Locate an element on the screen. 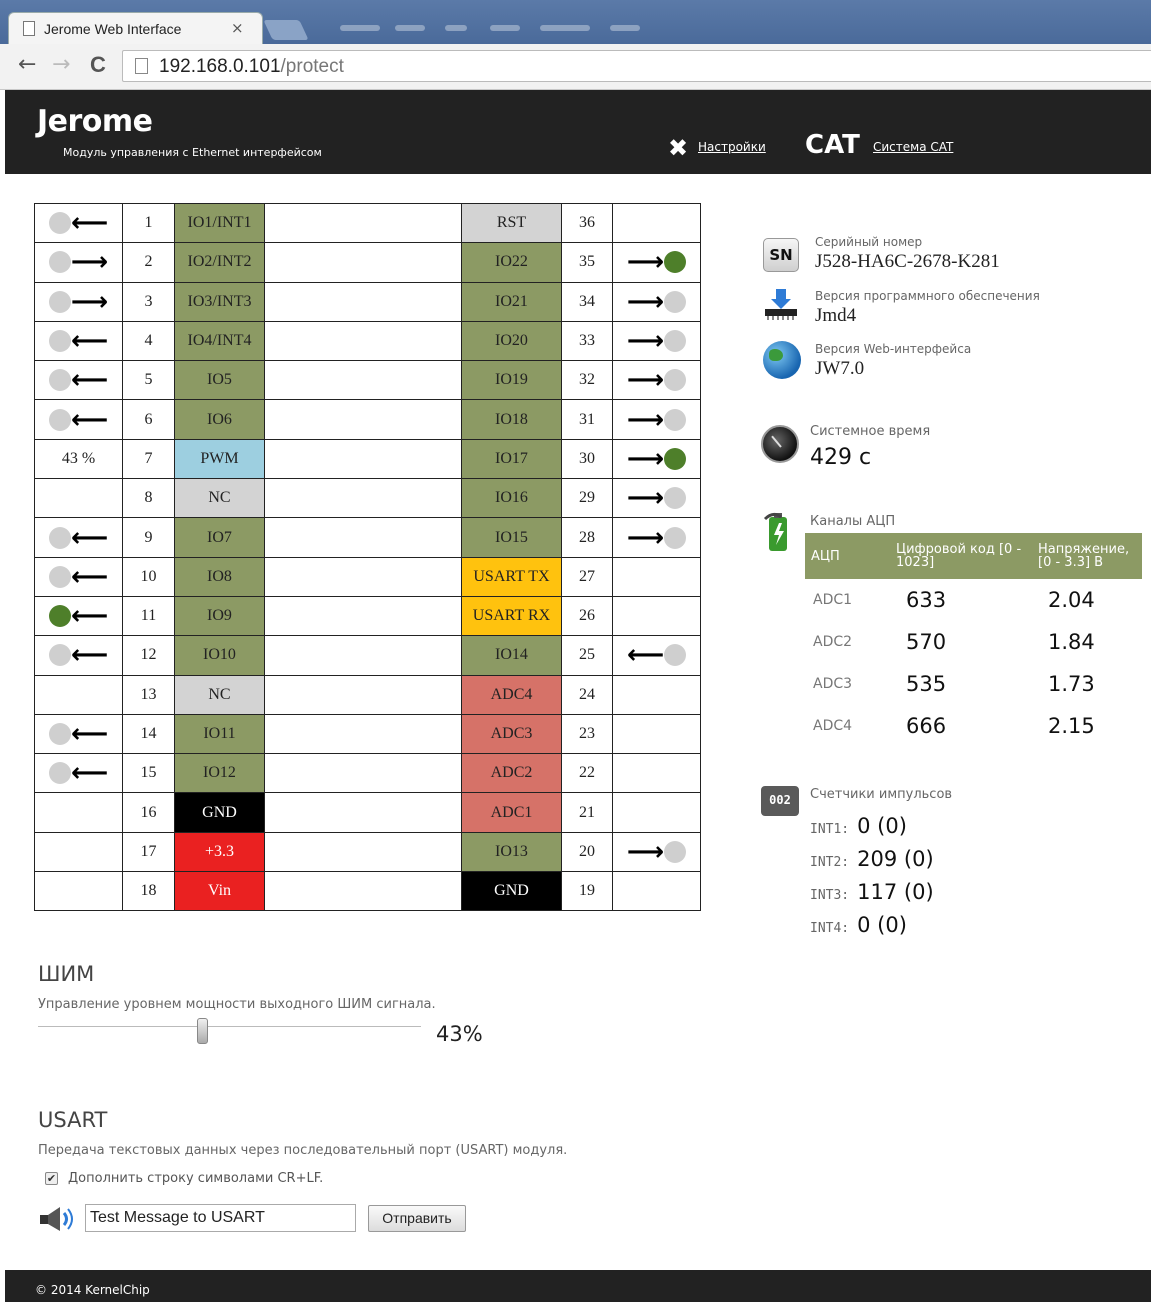 Image resolution: width=1151 pixels, height=1302 pixels. forward-arrow-icon: → is located at coordinates (61, 65).